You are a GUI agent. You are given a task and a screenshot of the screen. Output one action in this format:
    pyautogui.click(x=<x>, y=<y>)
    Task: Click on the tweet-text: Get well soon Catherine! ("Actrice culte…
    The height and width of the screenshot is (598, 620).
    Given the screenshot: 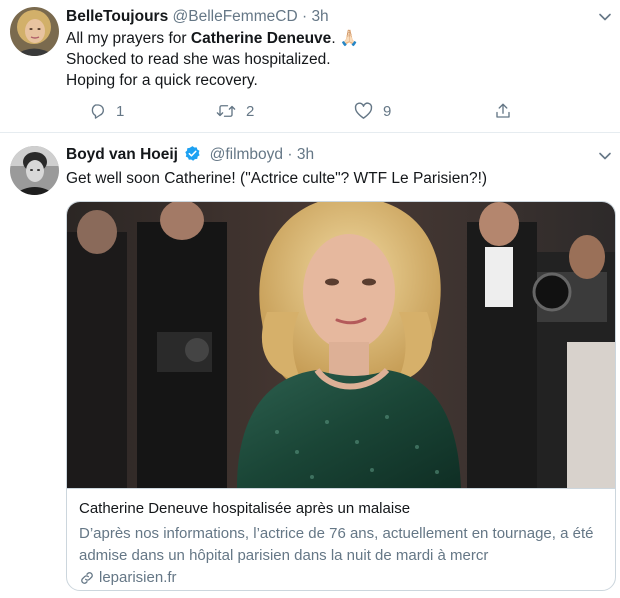 What is the action you would take?
    pyautogui.click(x=277, y=178)
    